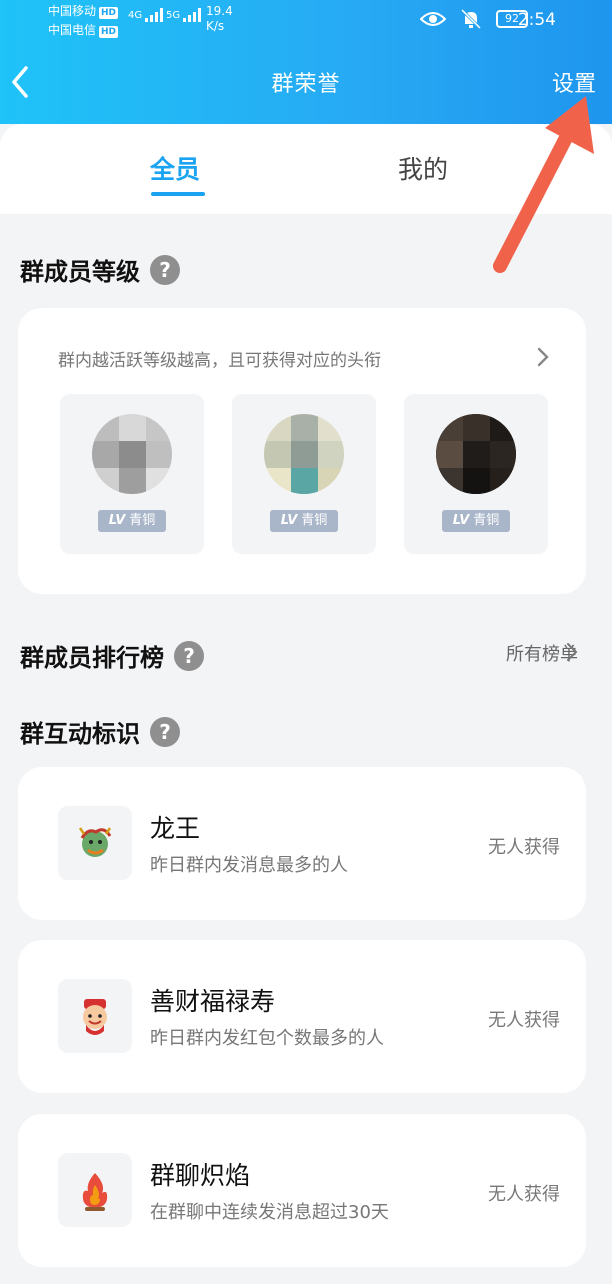 The image size is (612, 1284). What do you see at coordinates (543, 184) in the screenshot?
I see `annotation-arrow-icon` at bounding box center [543, 184].